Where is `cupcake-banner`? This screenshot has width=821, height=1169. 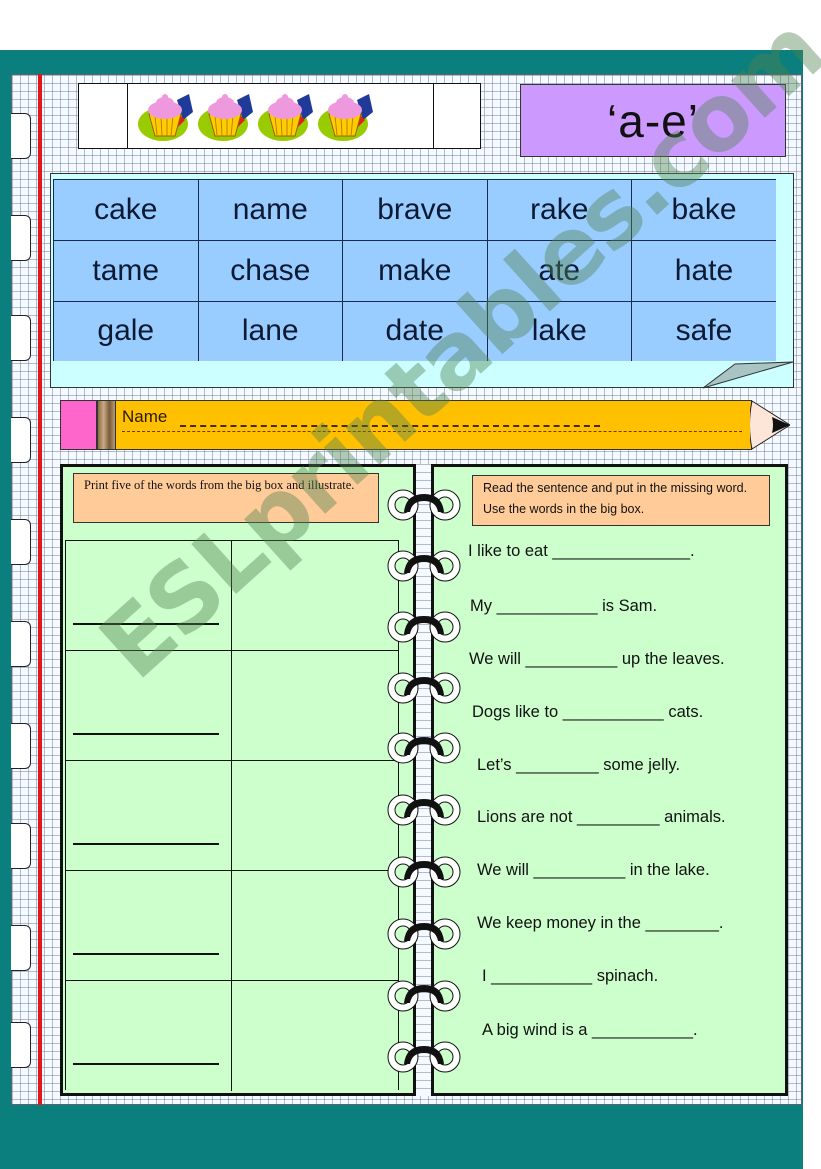 cupcake-banner is located at coordinates (279, 116).